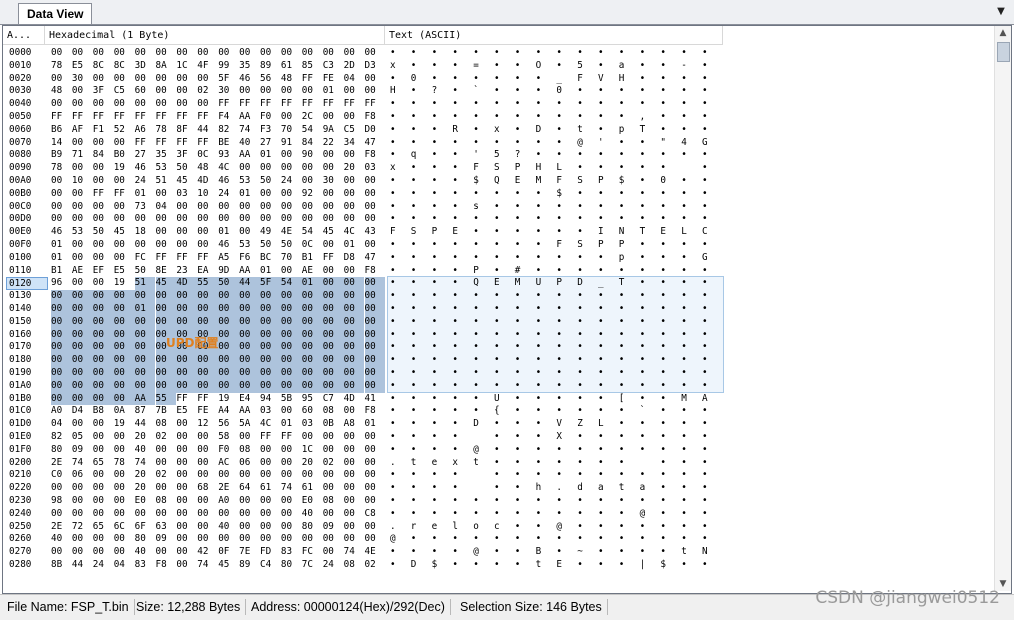  What do you see at coordinates (246, 194) in the screenshot?
I see `hex-byte: 01` at bounding box center [246, 194].